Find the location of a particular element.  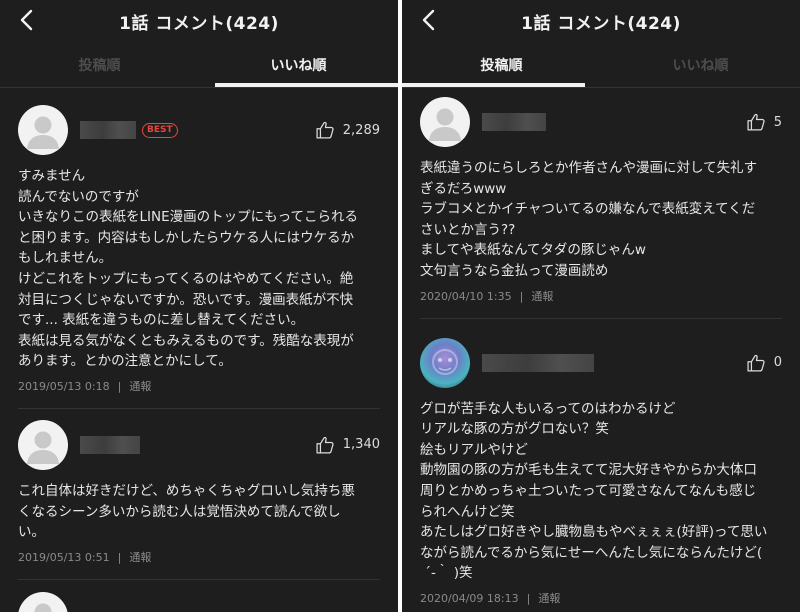

best-badge: BEST is located at coordinates (160, 130).